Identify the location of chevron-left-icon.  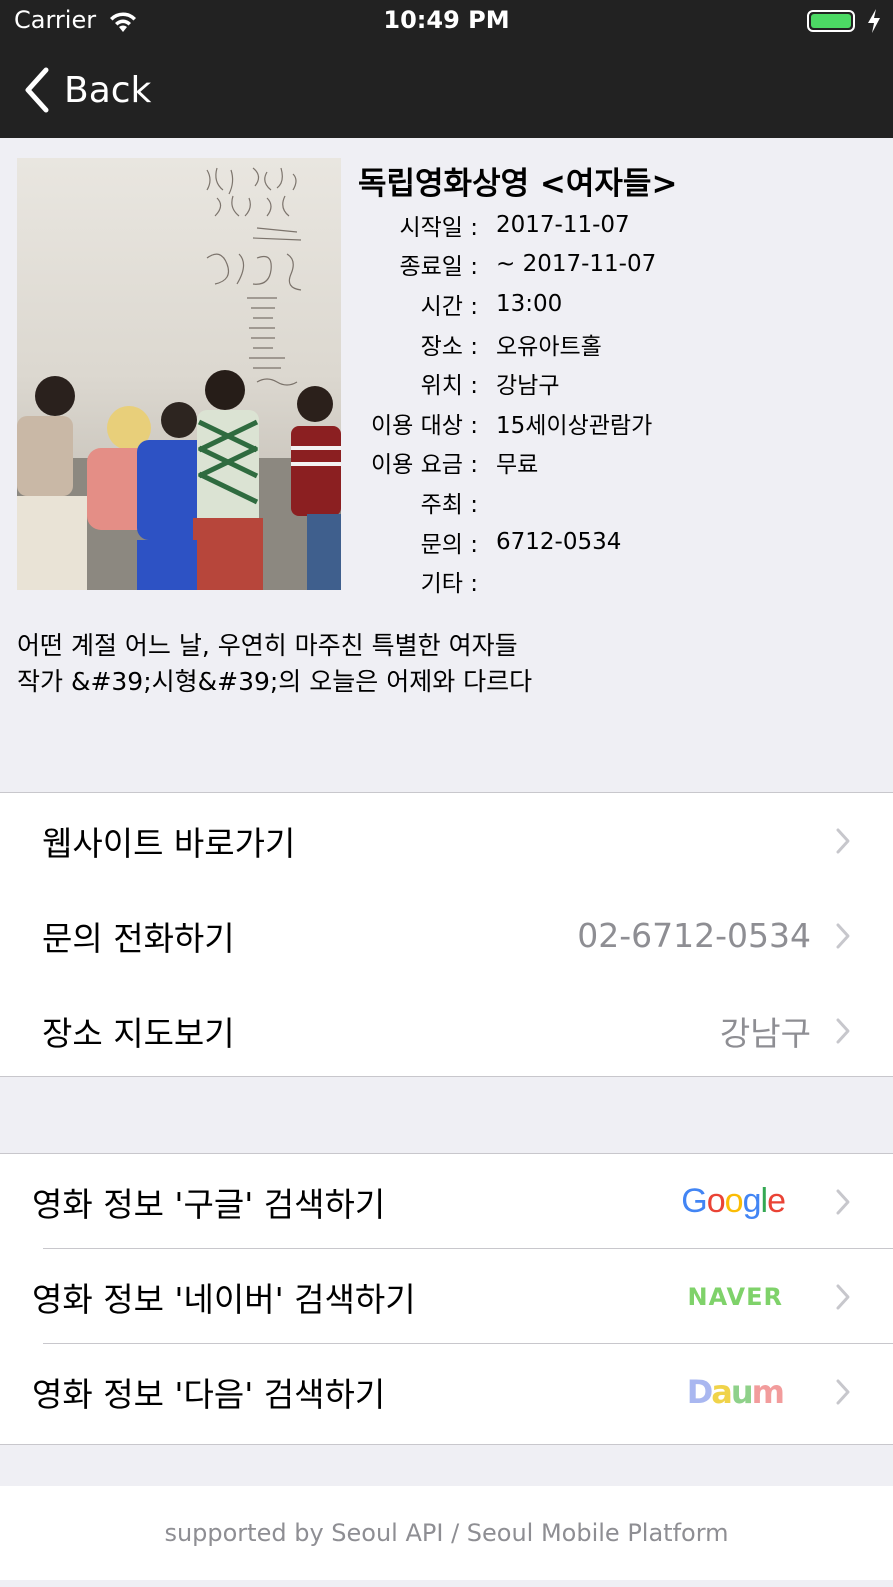
(37, 90).